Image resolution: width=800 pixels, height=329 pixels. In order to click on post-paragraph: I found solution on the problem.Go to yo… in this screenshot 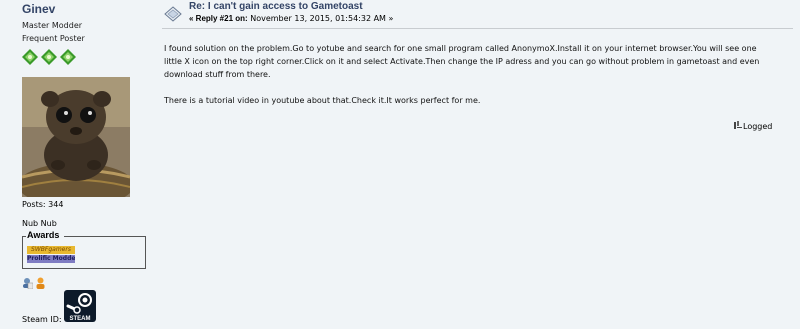, I will do `click(462, 61)`.